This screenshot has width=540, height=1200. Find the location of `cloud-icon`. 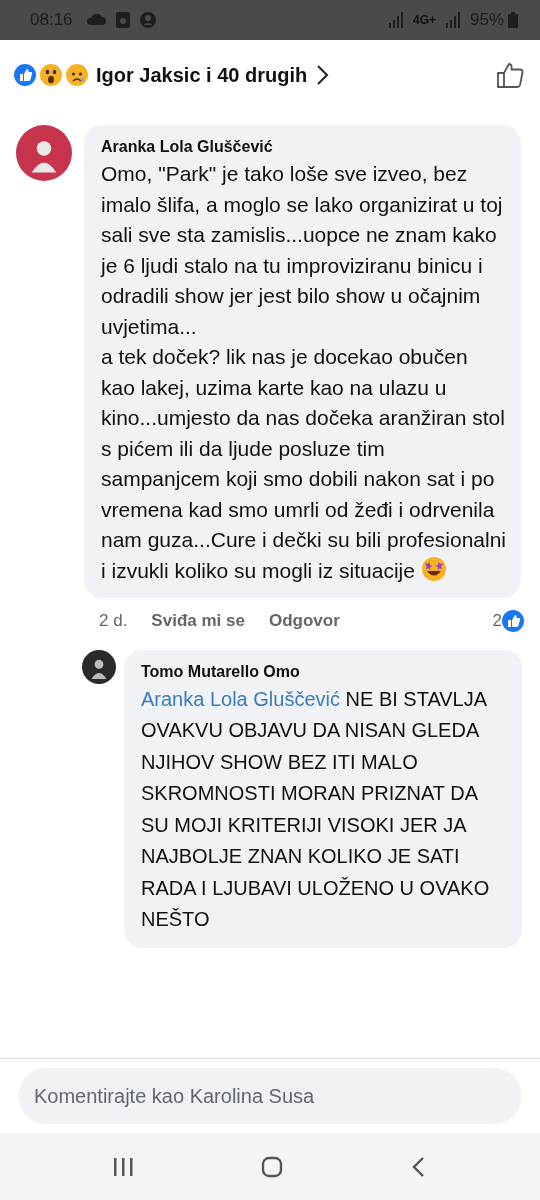

cloud-icon is located at coordinates (95, 20).